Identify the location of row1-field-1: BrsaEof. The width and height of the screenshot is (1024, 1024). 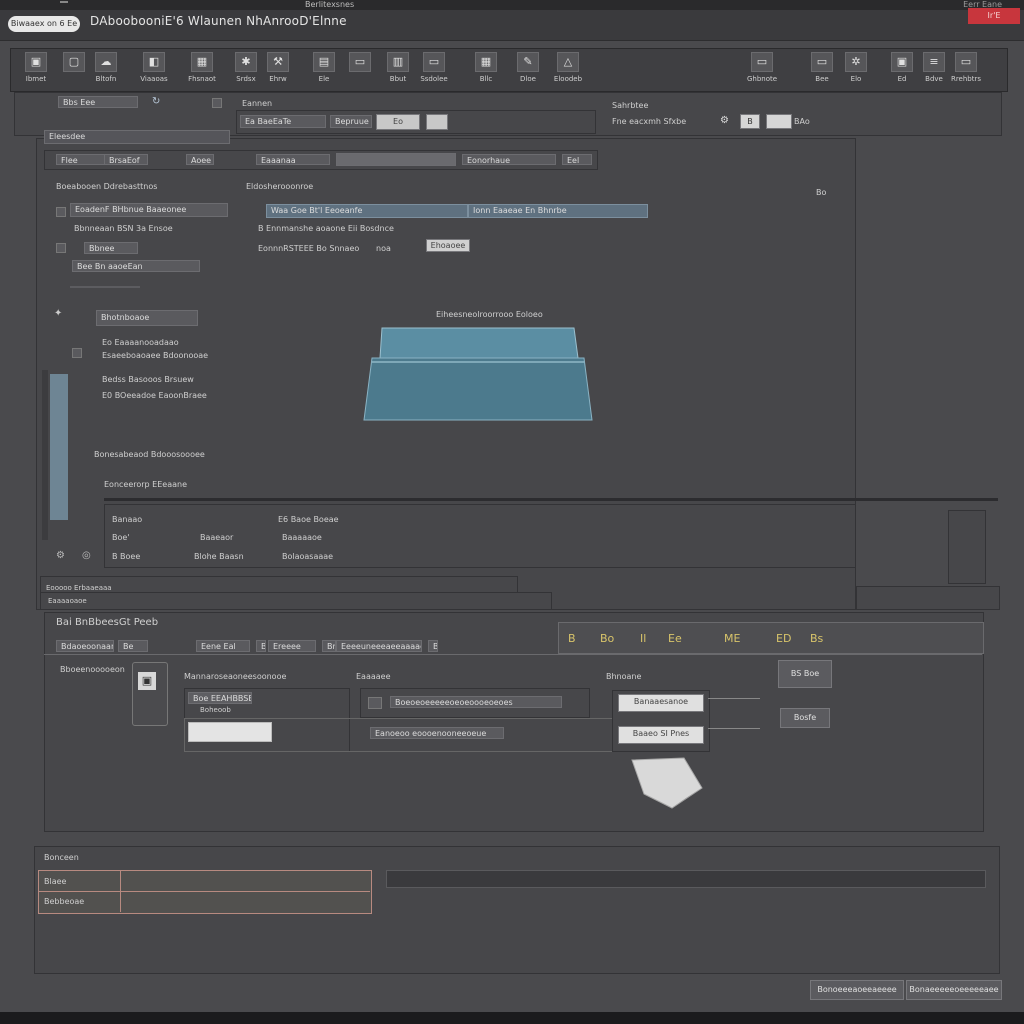
(126, 159).